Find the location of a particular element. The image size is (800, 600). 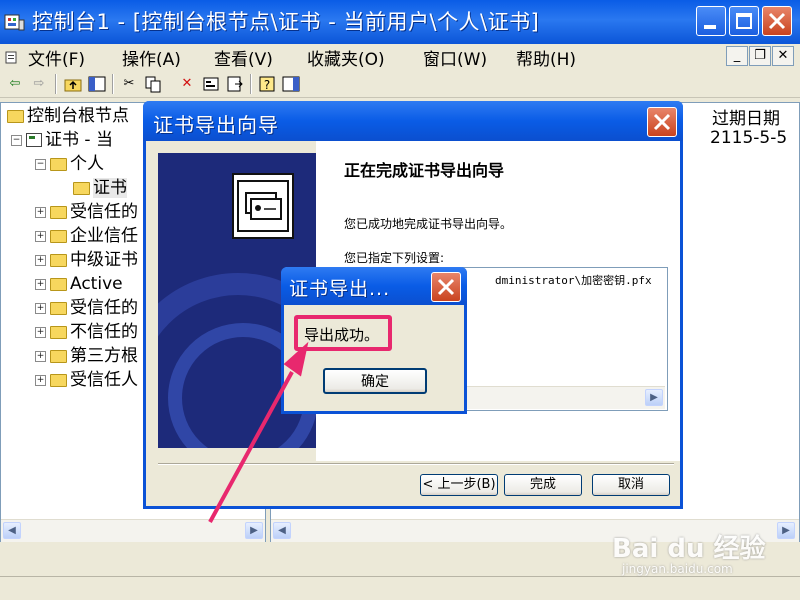

tree-item-label: 企业信任 is located at coordinates (104, 236).